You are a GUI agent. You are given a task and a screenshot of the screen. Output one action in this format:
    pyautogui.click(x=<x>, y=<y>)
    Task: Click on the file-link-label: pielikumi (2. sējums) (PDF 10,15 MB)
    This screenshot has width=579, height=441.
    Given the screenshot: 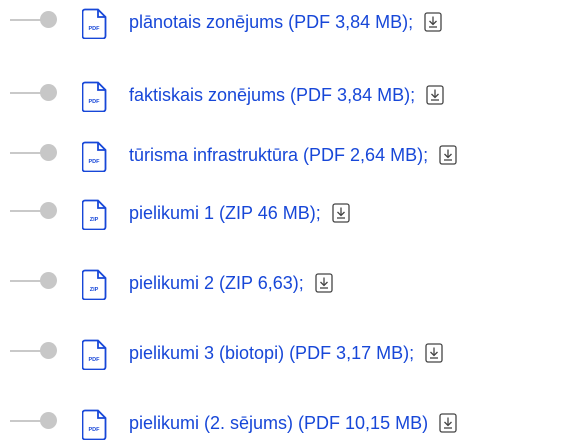 What is the action you would take?
    pyautogui.click(x=278, y=423)
    